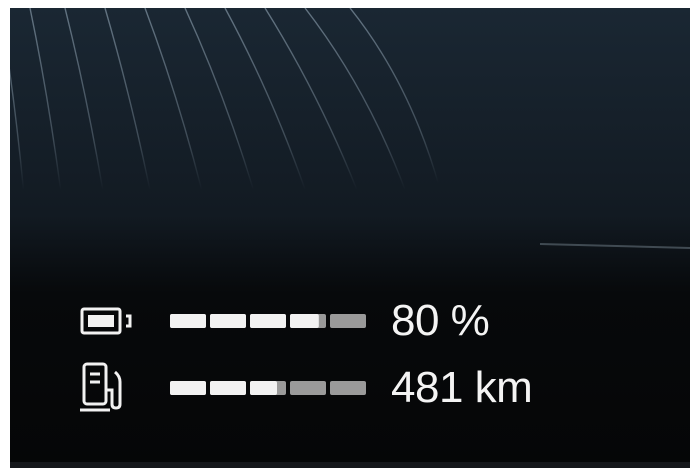  Describe the element at coordinates (115, 388) in the screenshot. I see `fuel-pump-icon` at that location.